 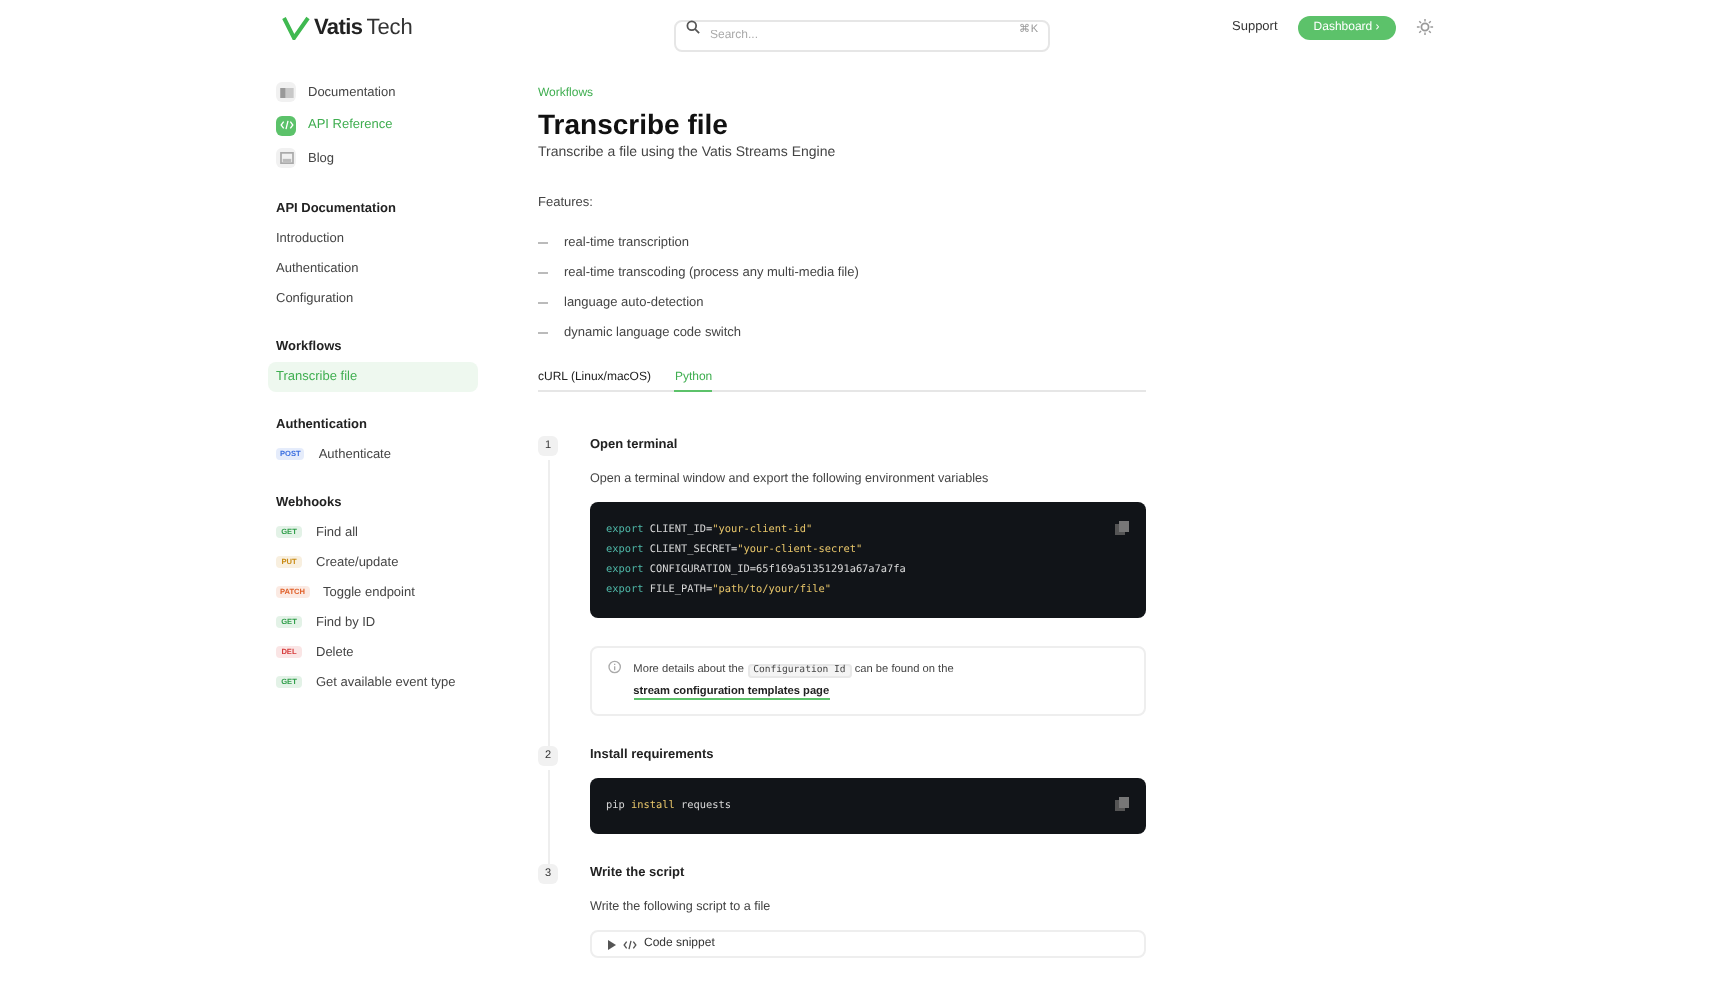 I want to click on book-icon, so click(x=286, y=92).